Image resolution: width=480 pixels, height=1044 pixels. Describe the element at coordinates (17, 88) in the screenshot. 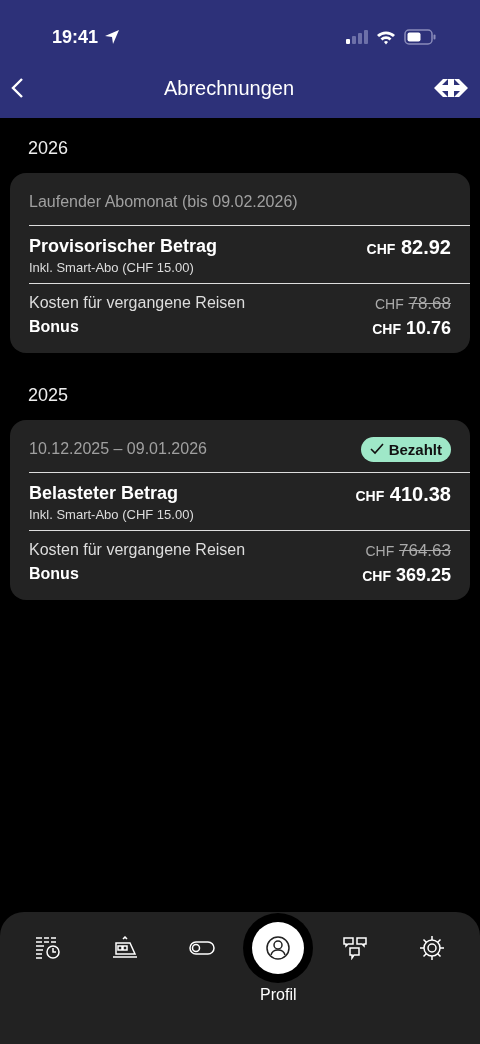

I see `back-icon` at that location.